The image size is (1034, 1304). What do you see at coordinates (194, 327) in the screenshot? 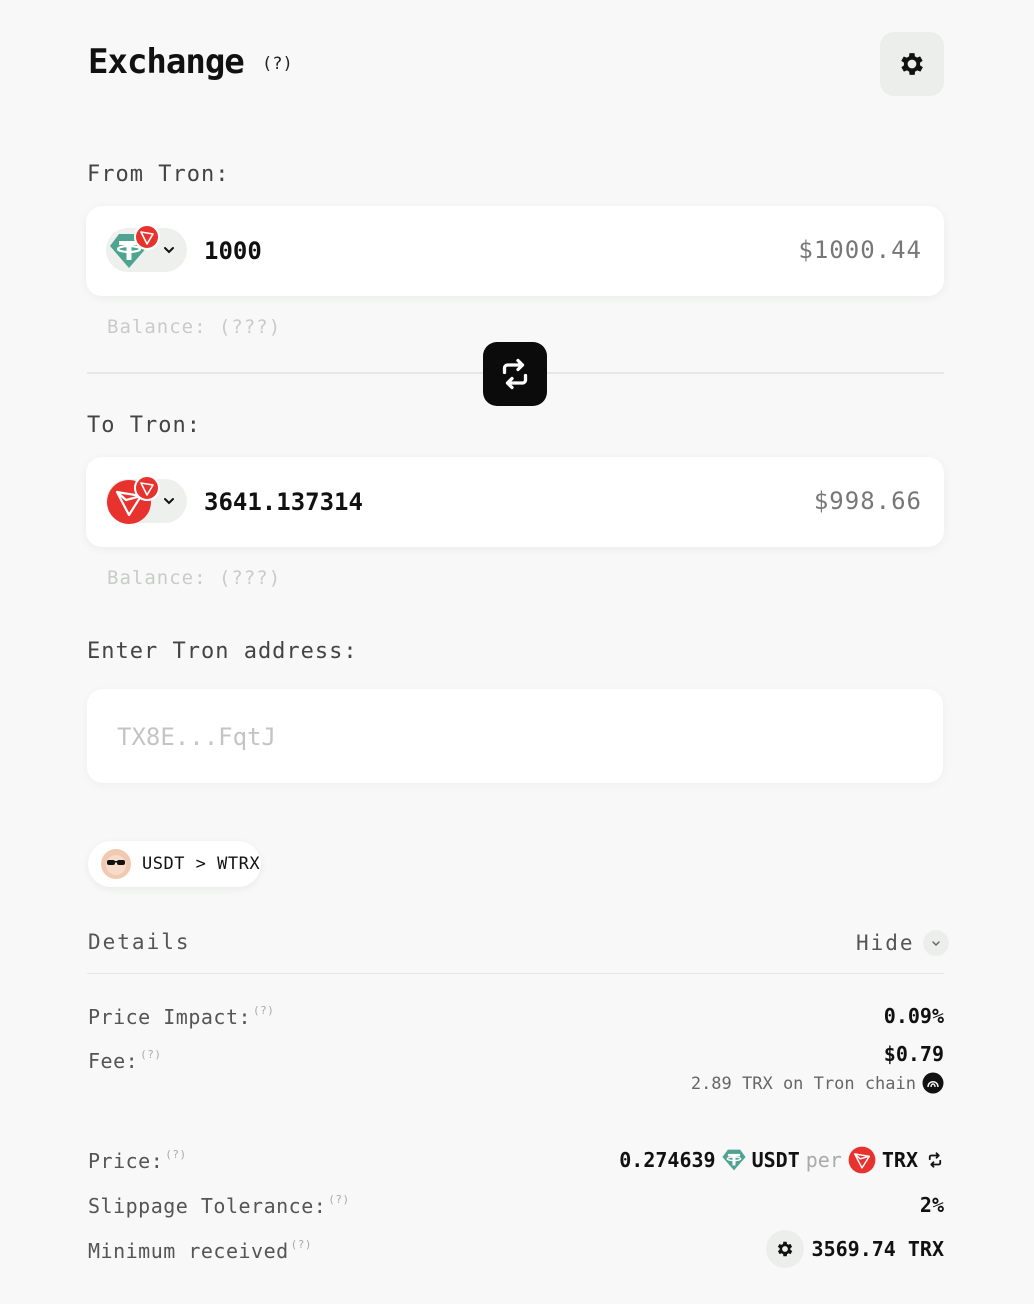
I see `from-balance: Balance: (???)` at bounding box center [194, 327].